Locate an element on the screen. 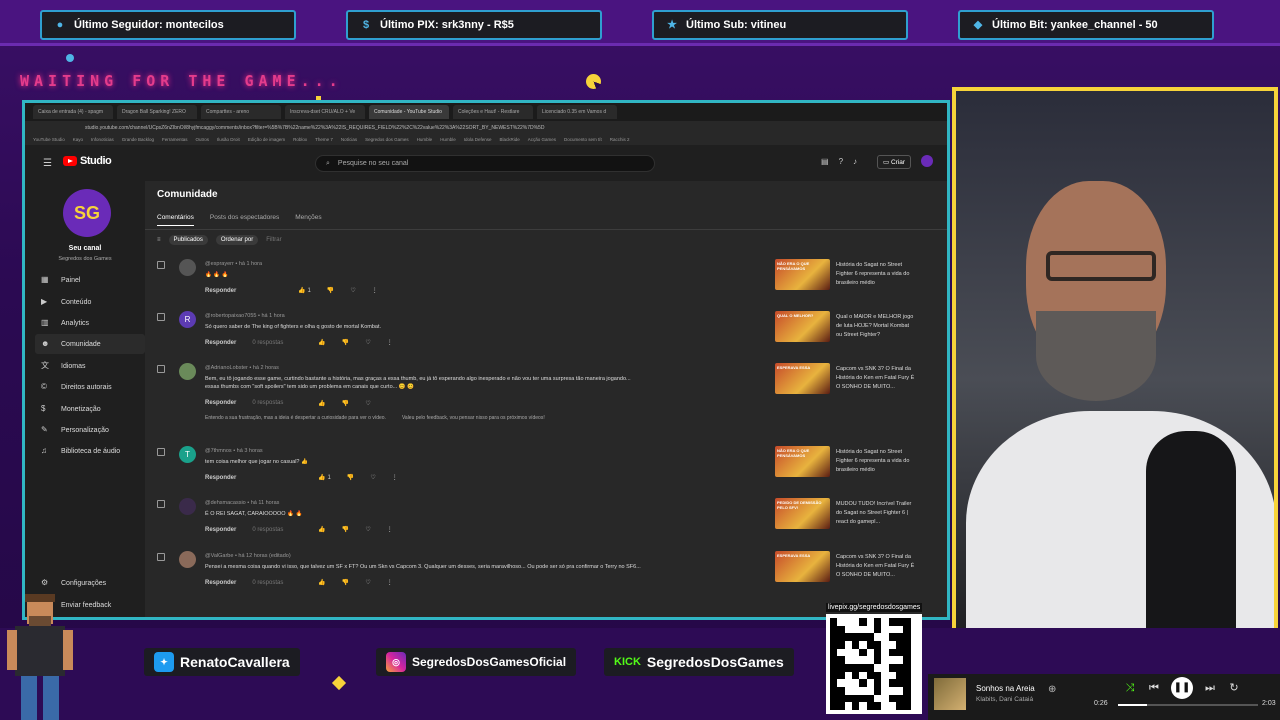  video-thumbnail: PEDIDO DE DEMISSÃO PELO SFV! is located at coordinates (802, 513).